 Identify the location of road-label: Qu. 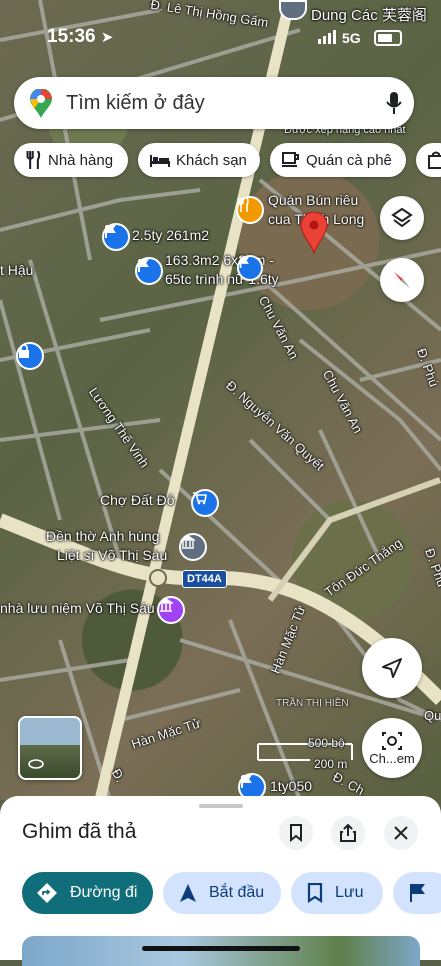
(432, 715).